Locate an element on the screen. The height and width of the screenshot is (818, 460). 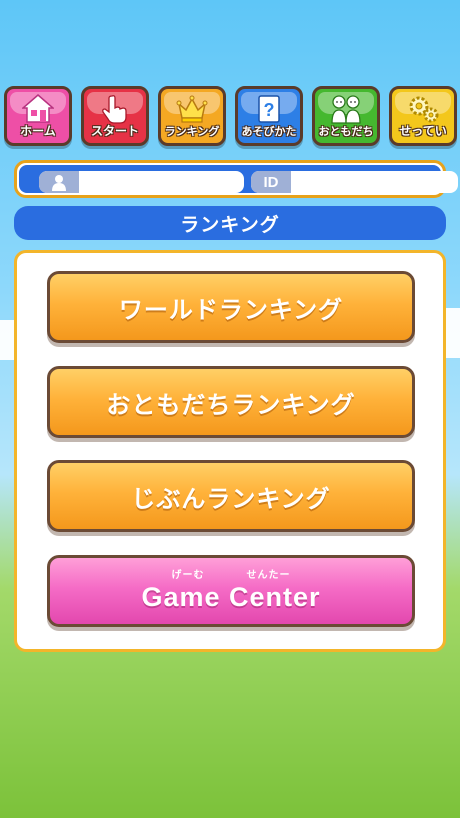
id-label-box: ID is located at coordinates (271, 182).